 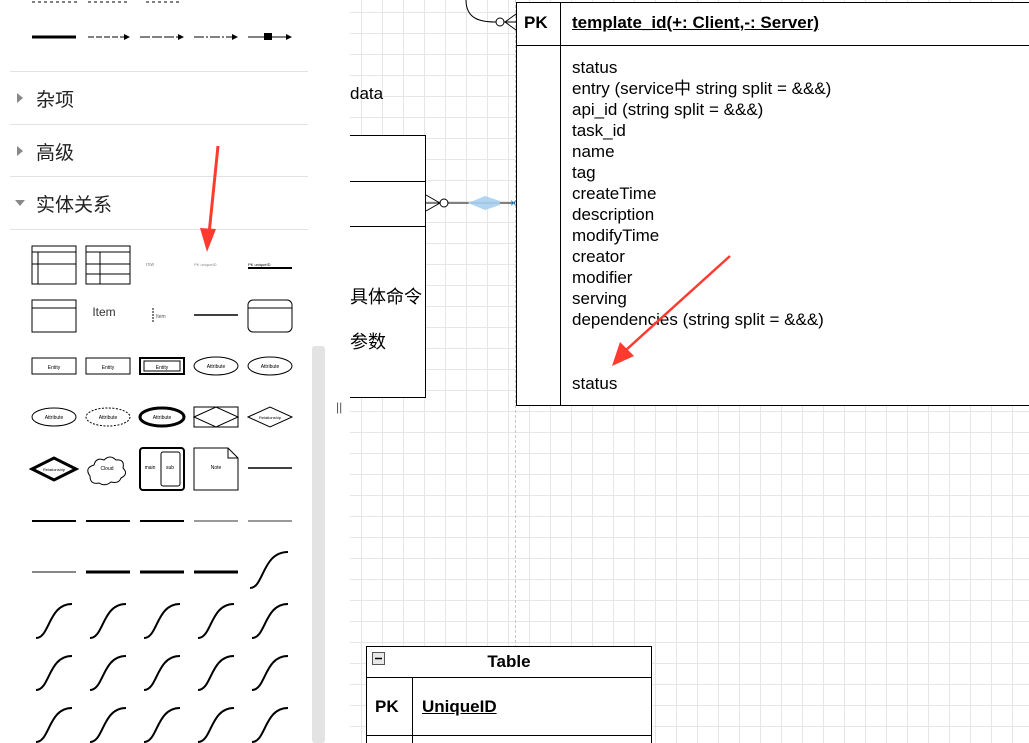 I want to click on shape-attribute-3: Attribute, so click(x=54, y=417).